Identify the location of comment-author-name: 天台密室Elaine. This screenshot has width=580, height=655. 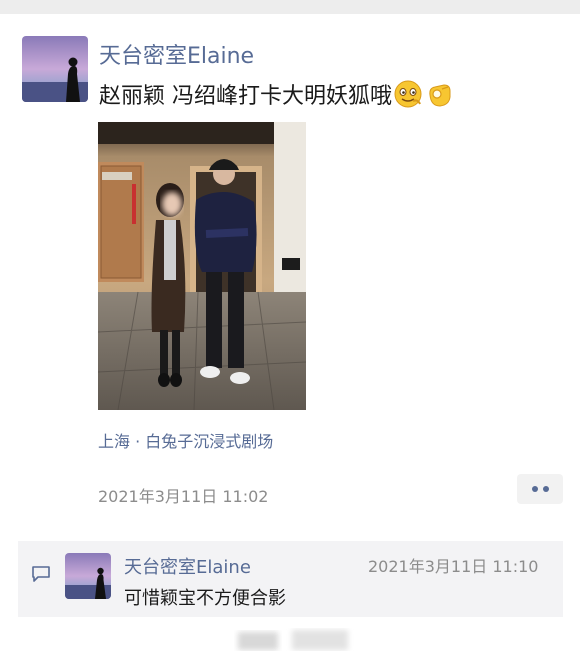
(187, 566).